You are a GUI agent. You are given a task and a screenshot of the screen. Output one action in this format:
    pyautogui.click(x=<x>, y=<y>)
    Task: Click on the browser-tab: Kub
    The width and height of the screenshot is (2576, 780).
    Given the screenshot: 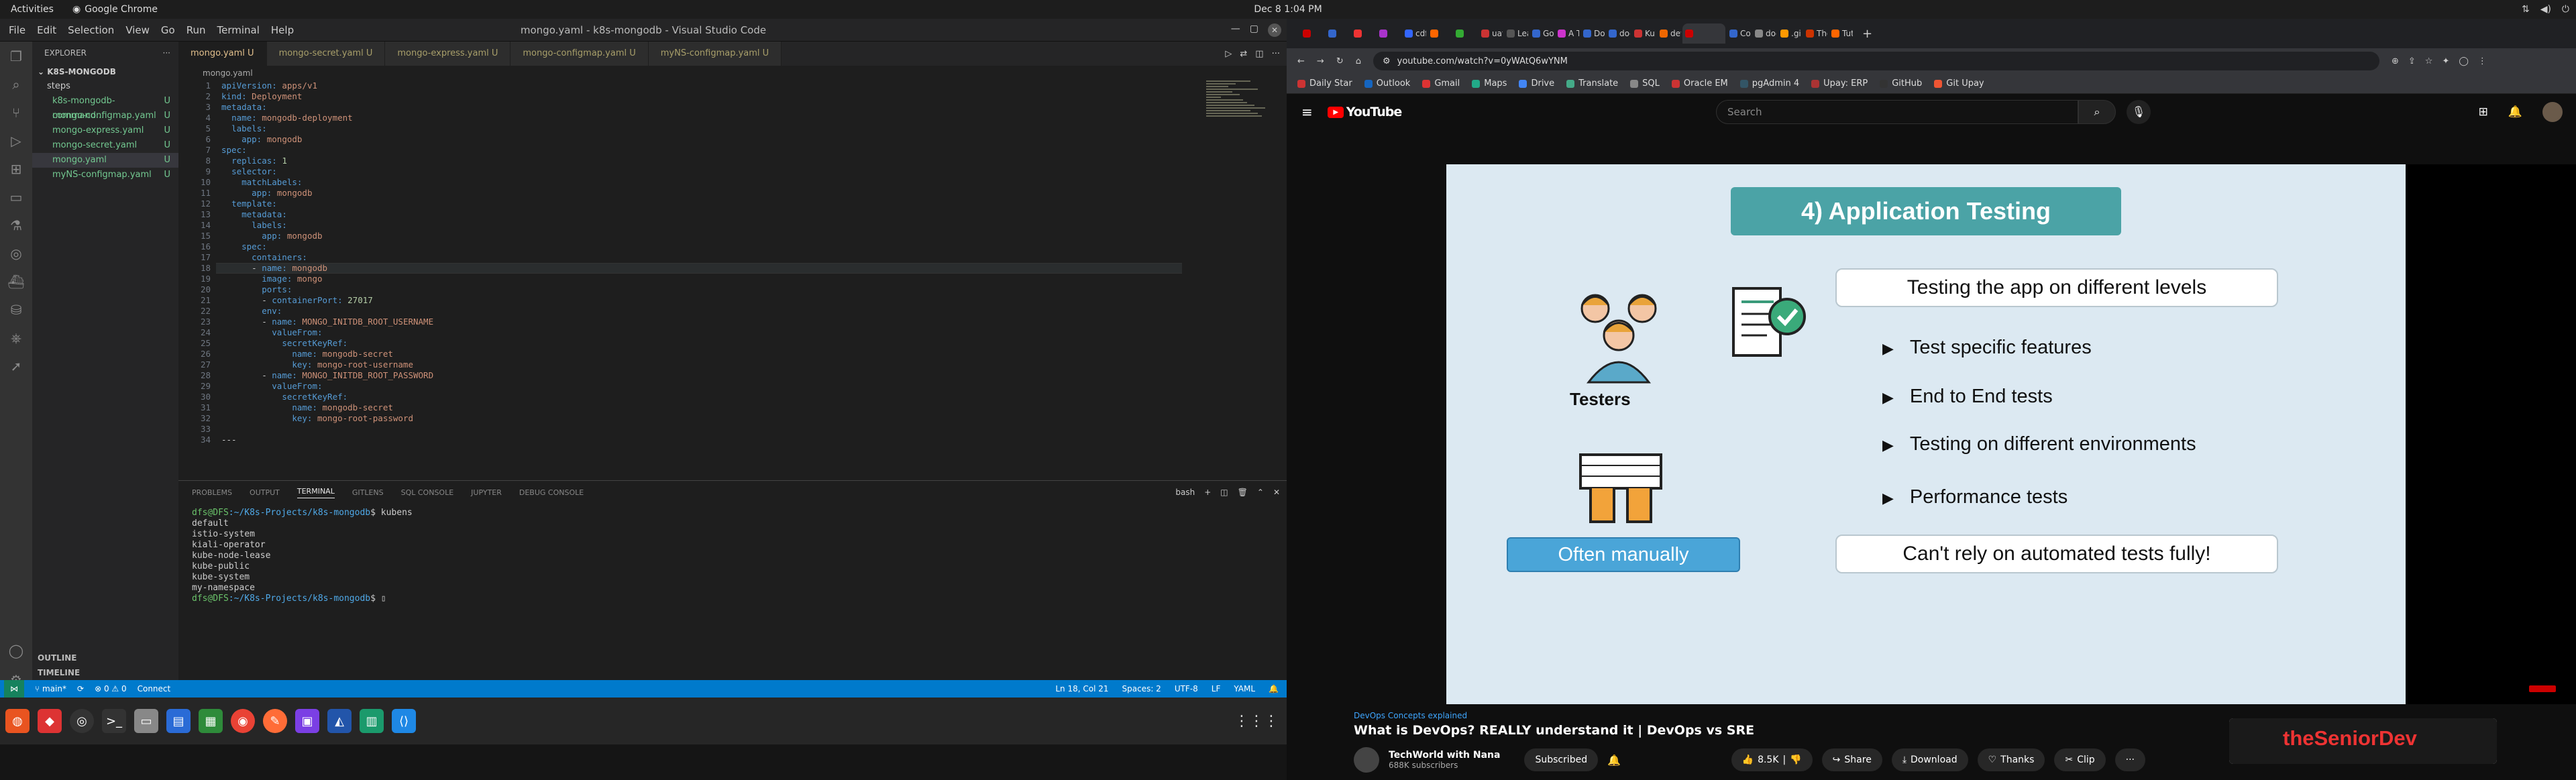 What is the action you would take?
    pyautogui.click(x=1643, y=33)
    